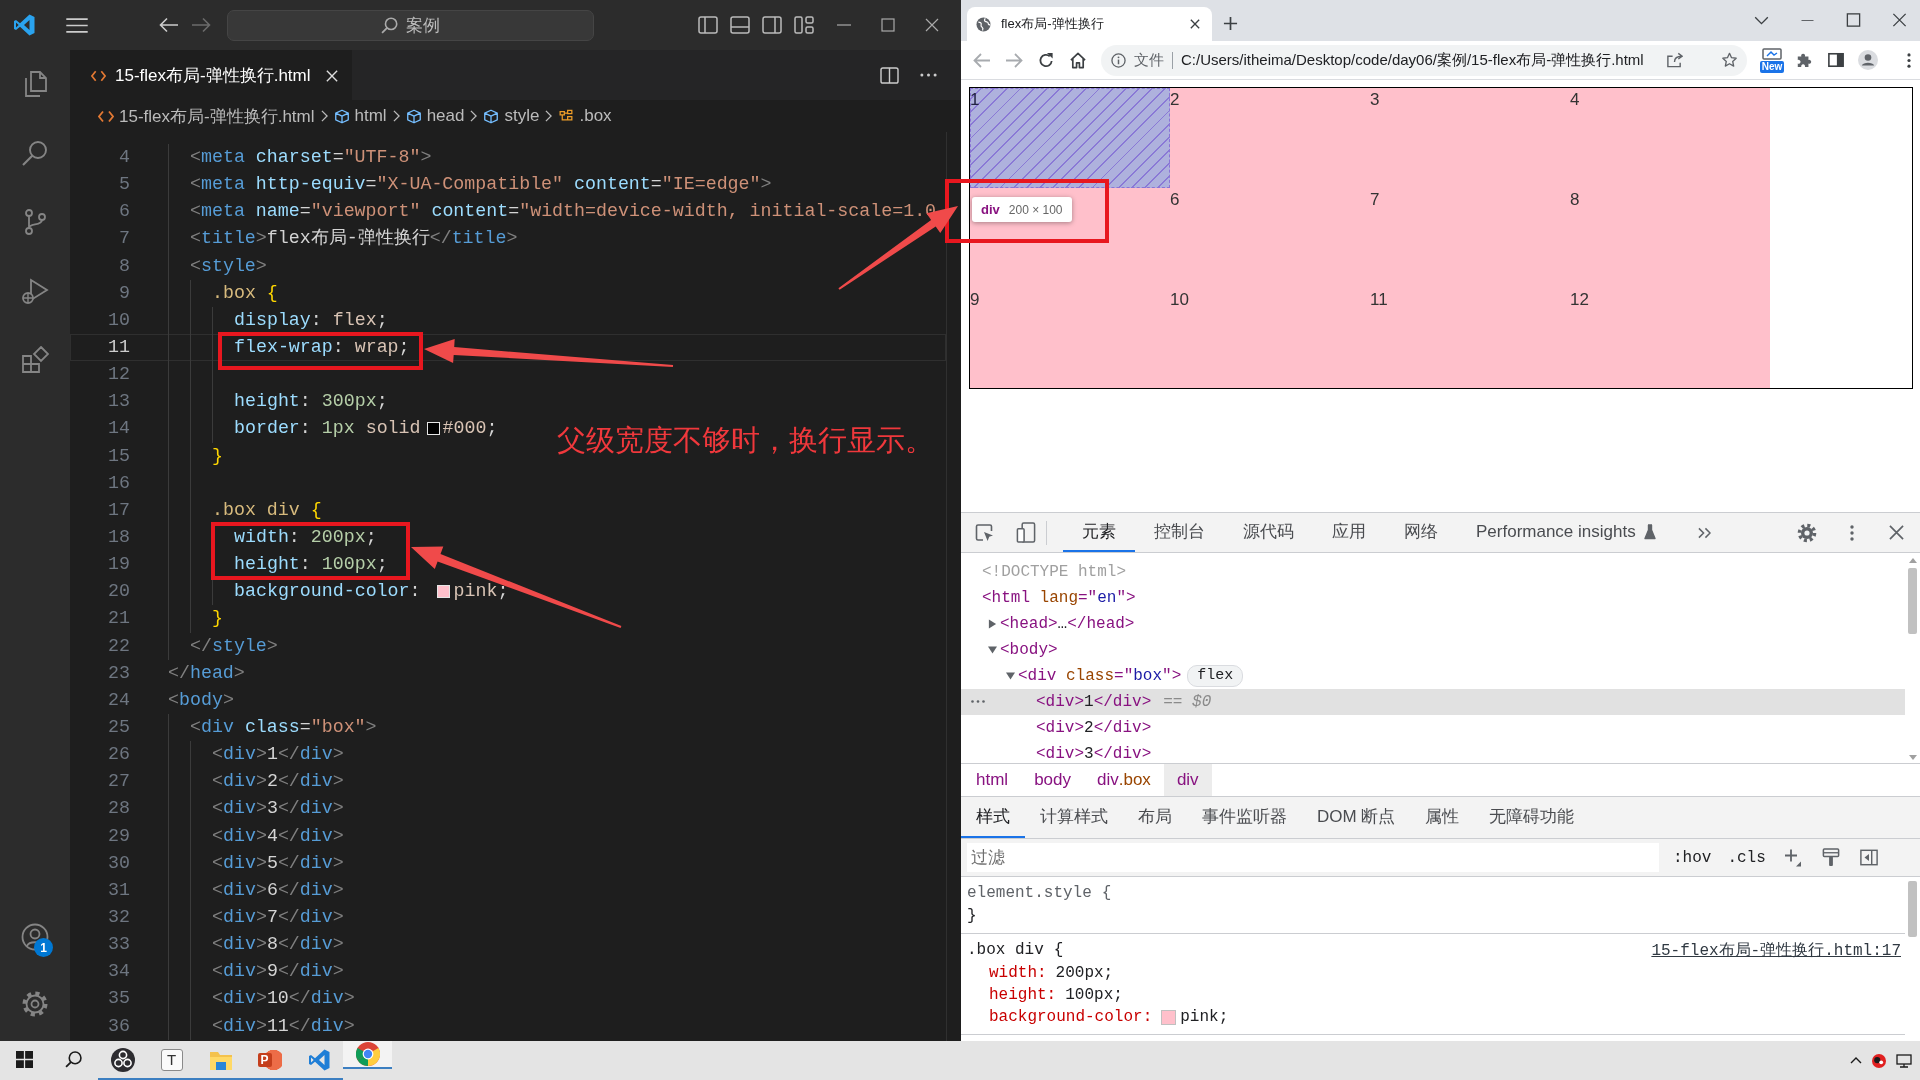 This screenshot has height=1080, width=1920. Describe the element at coordinates (1356, 817) in the screenshot. I see `styles-tab: DOM 断点` at that location.